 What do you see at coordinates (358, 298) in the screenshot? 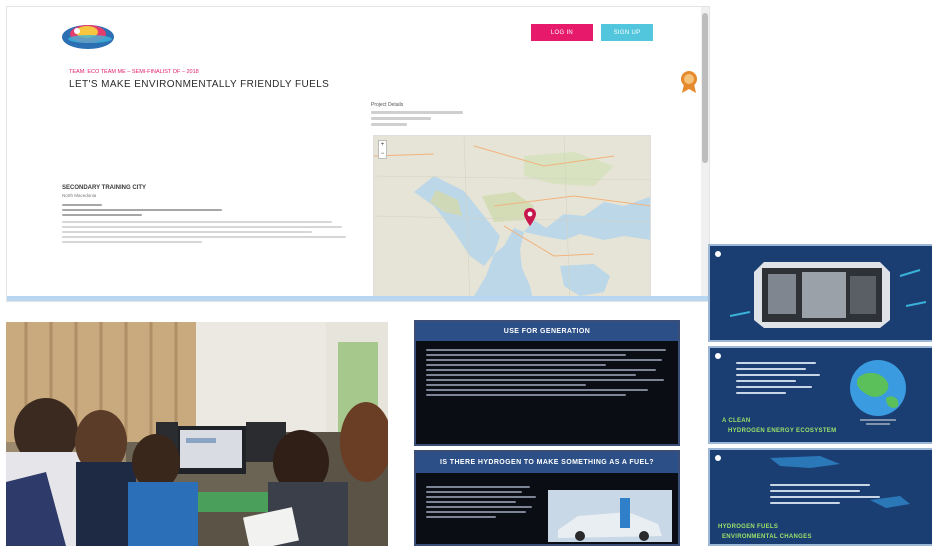
I see `page-bottom-strip` at bounding box center [358, 298].